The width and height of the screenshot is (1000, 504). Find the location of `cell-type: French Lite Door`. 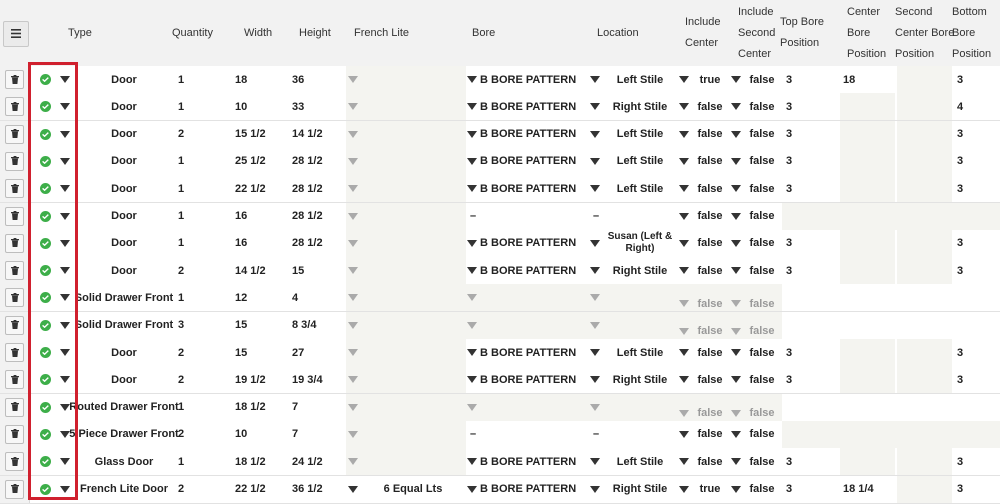

cell-type: French Lite Door is located at coordinates (124, 489).